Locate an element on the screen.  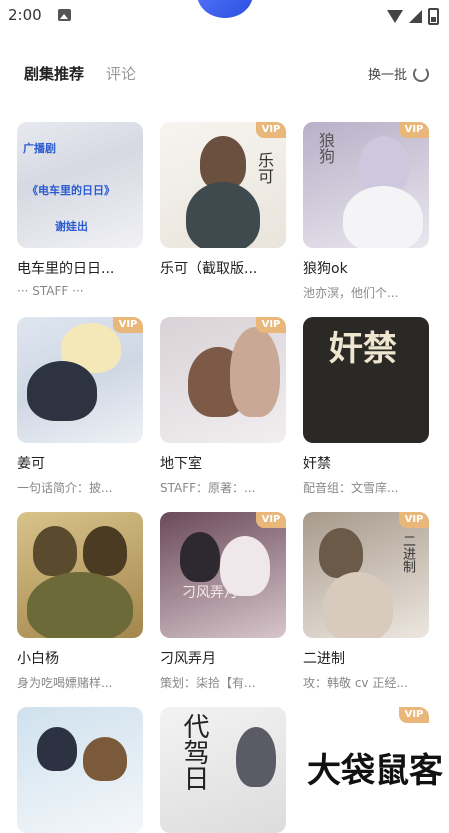
cover-image: 二进制 VIP is located at coordinates (366, 575).